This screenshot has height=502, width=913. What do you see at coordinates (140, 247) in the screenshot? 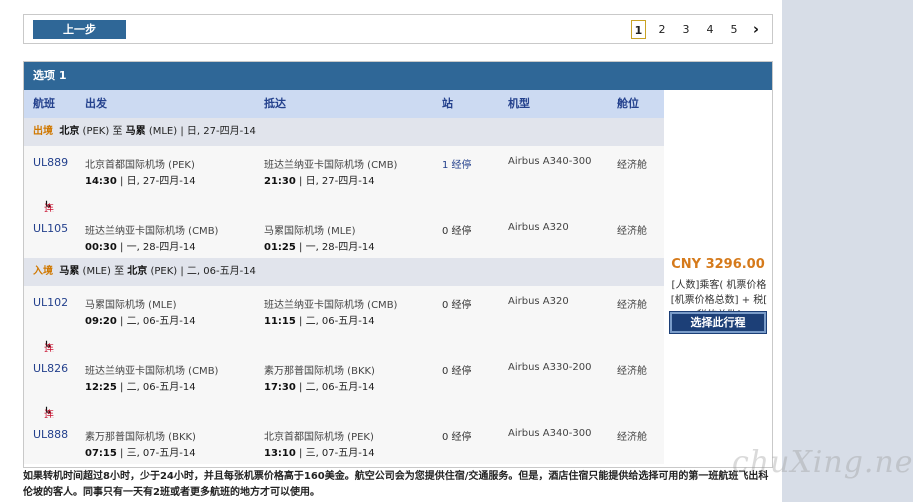
I see `departure-time: 00:30 | 一, 28-四月-14` at bounding box center [140, 247].